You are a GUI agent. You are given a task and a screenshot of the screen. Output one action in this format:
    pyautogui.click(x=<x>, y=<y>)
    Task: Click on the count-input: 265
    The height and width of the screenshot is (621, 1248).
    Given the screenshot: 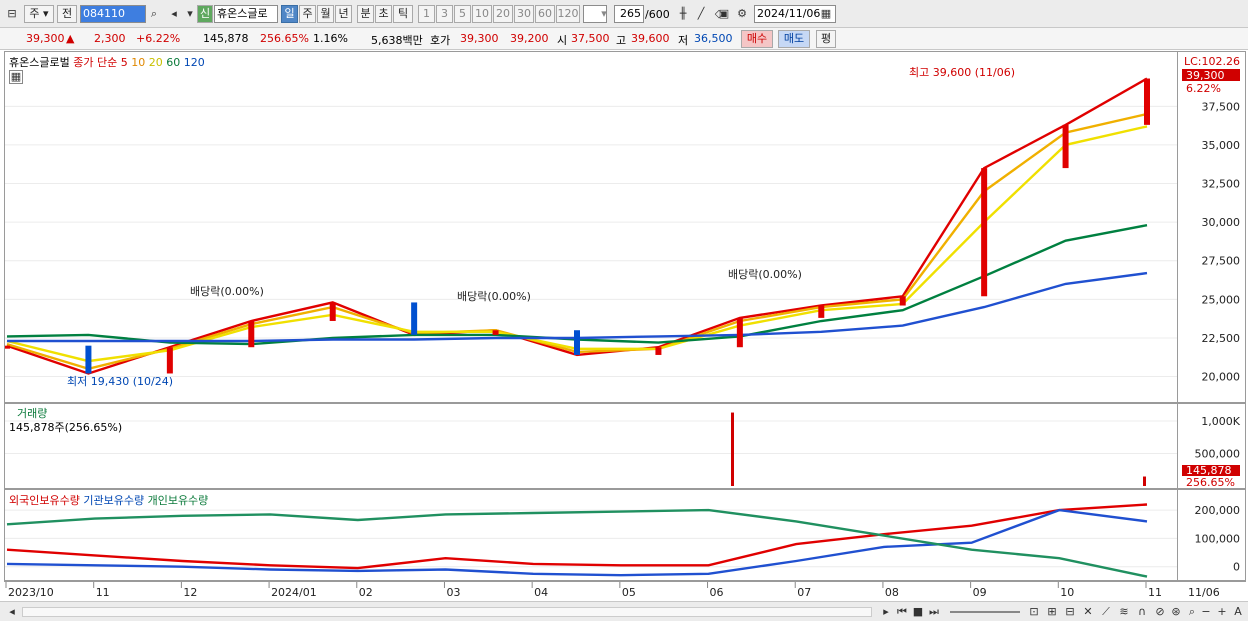 What is the action you would take?
    pyautogui.click(x=629, y=14)
    